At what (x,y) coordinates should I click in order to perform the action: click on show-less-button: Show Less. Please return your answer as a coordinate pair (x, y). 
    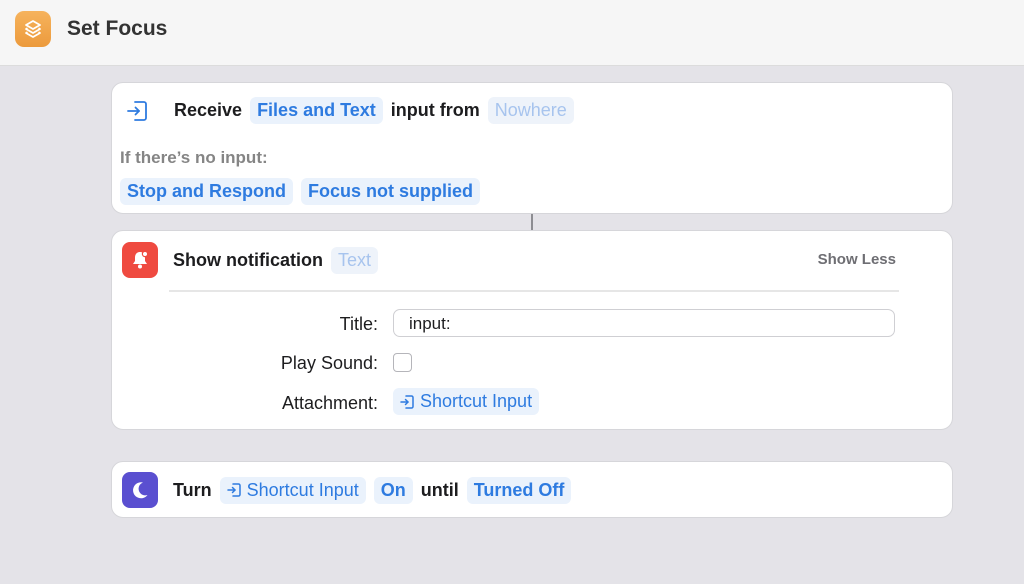
    Looking at the image, I should click on (857, 259).